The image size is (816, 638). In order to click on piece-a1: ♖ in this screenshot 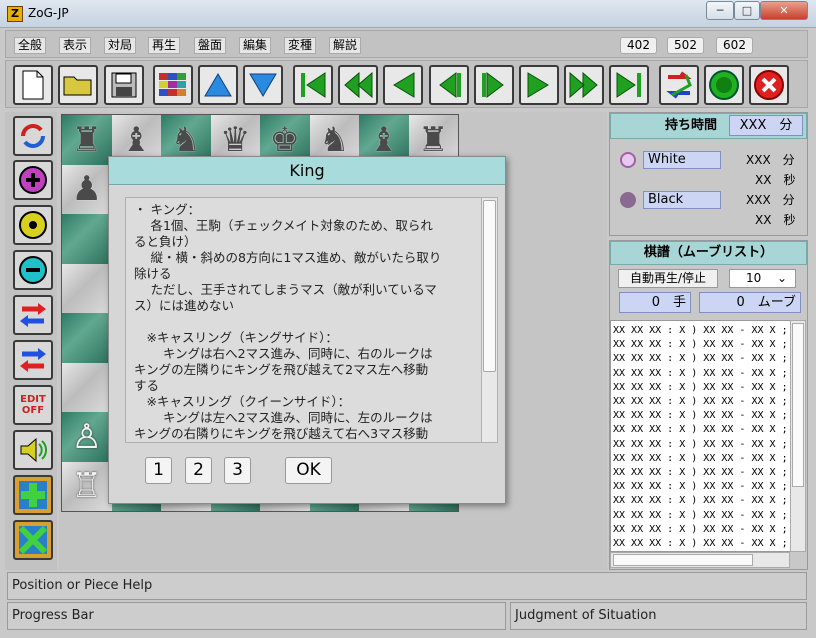, I will do `click(87, 486)`.